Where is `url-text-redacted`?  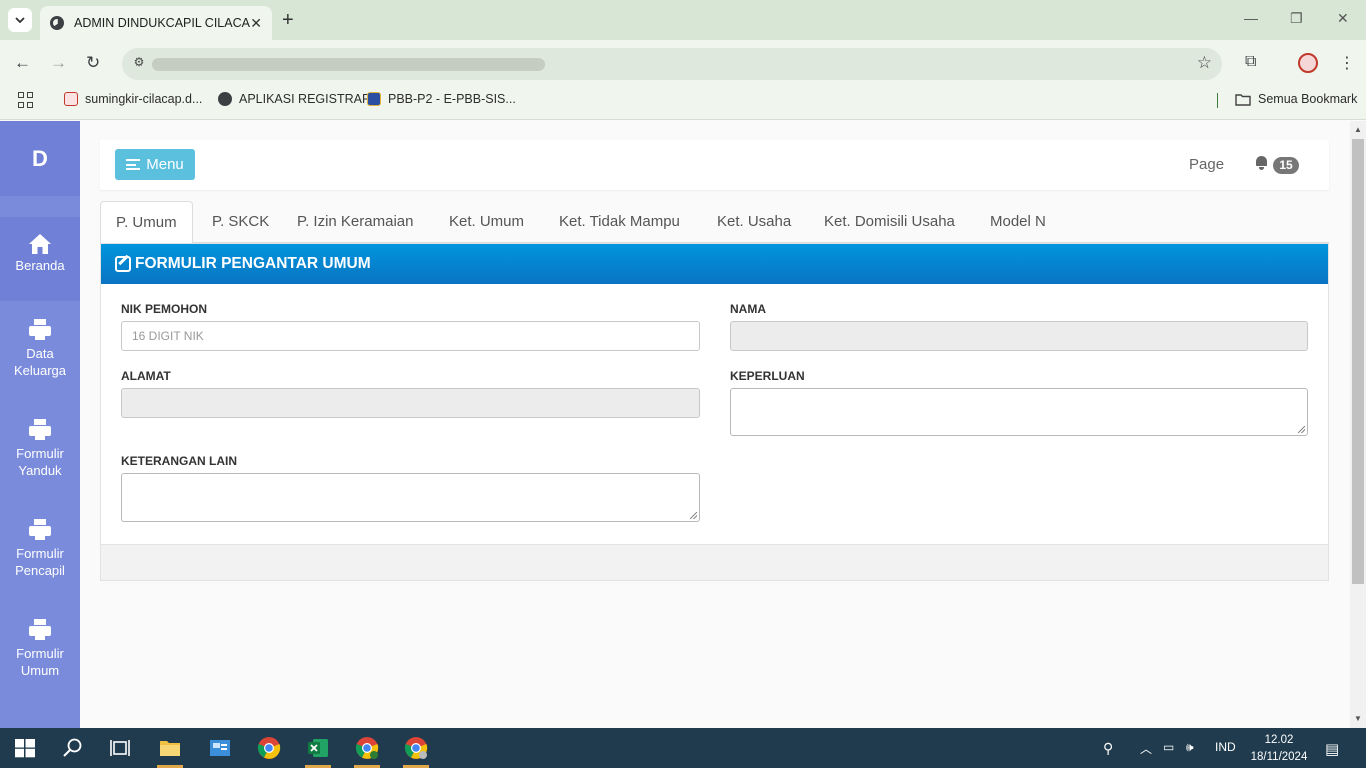
url-text-redacted is located at coordinates (348, 64).